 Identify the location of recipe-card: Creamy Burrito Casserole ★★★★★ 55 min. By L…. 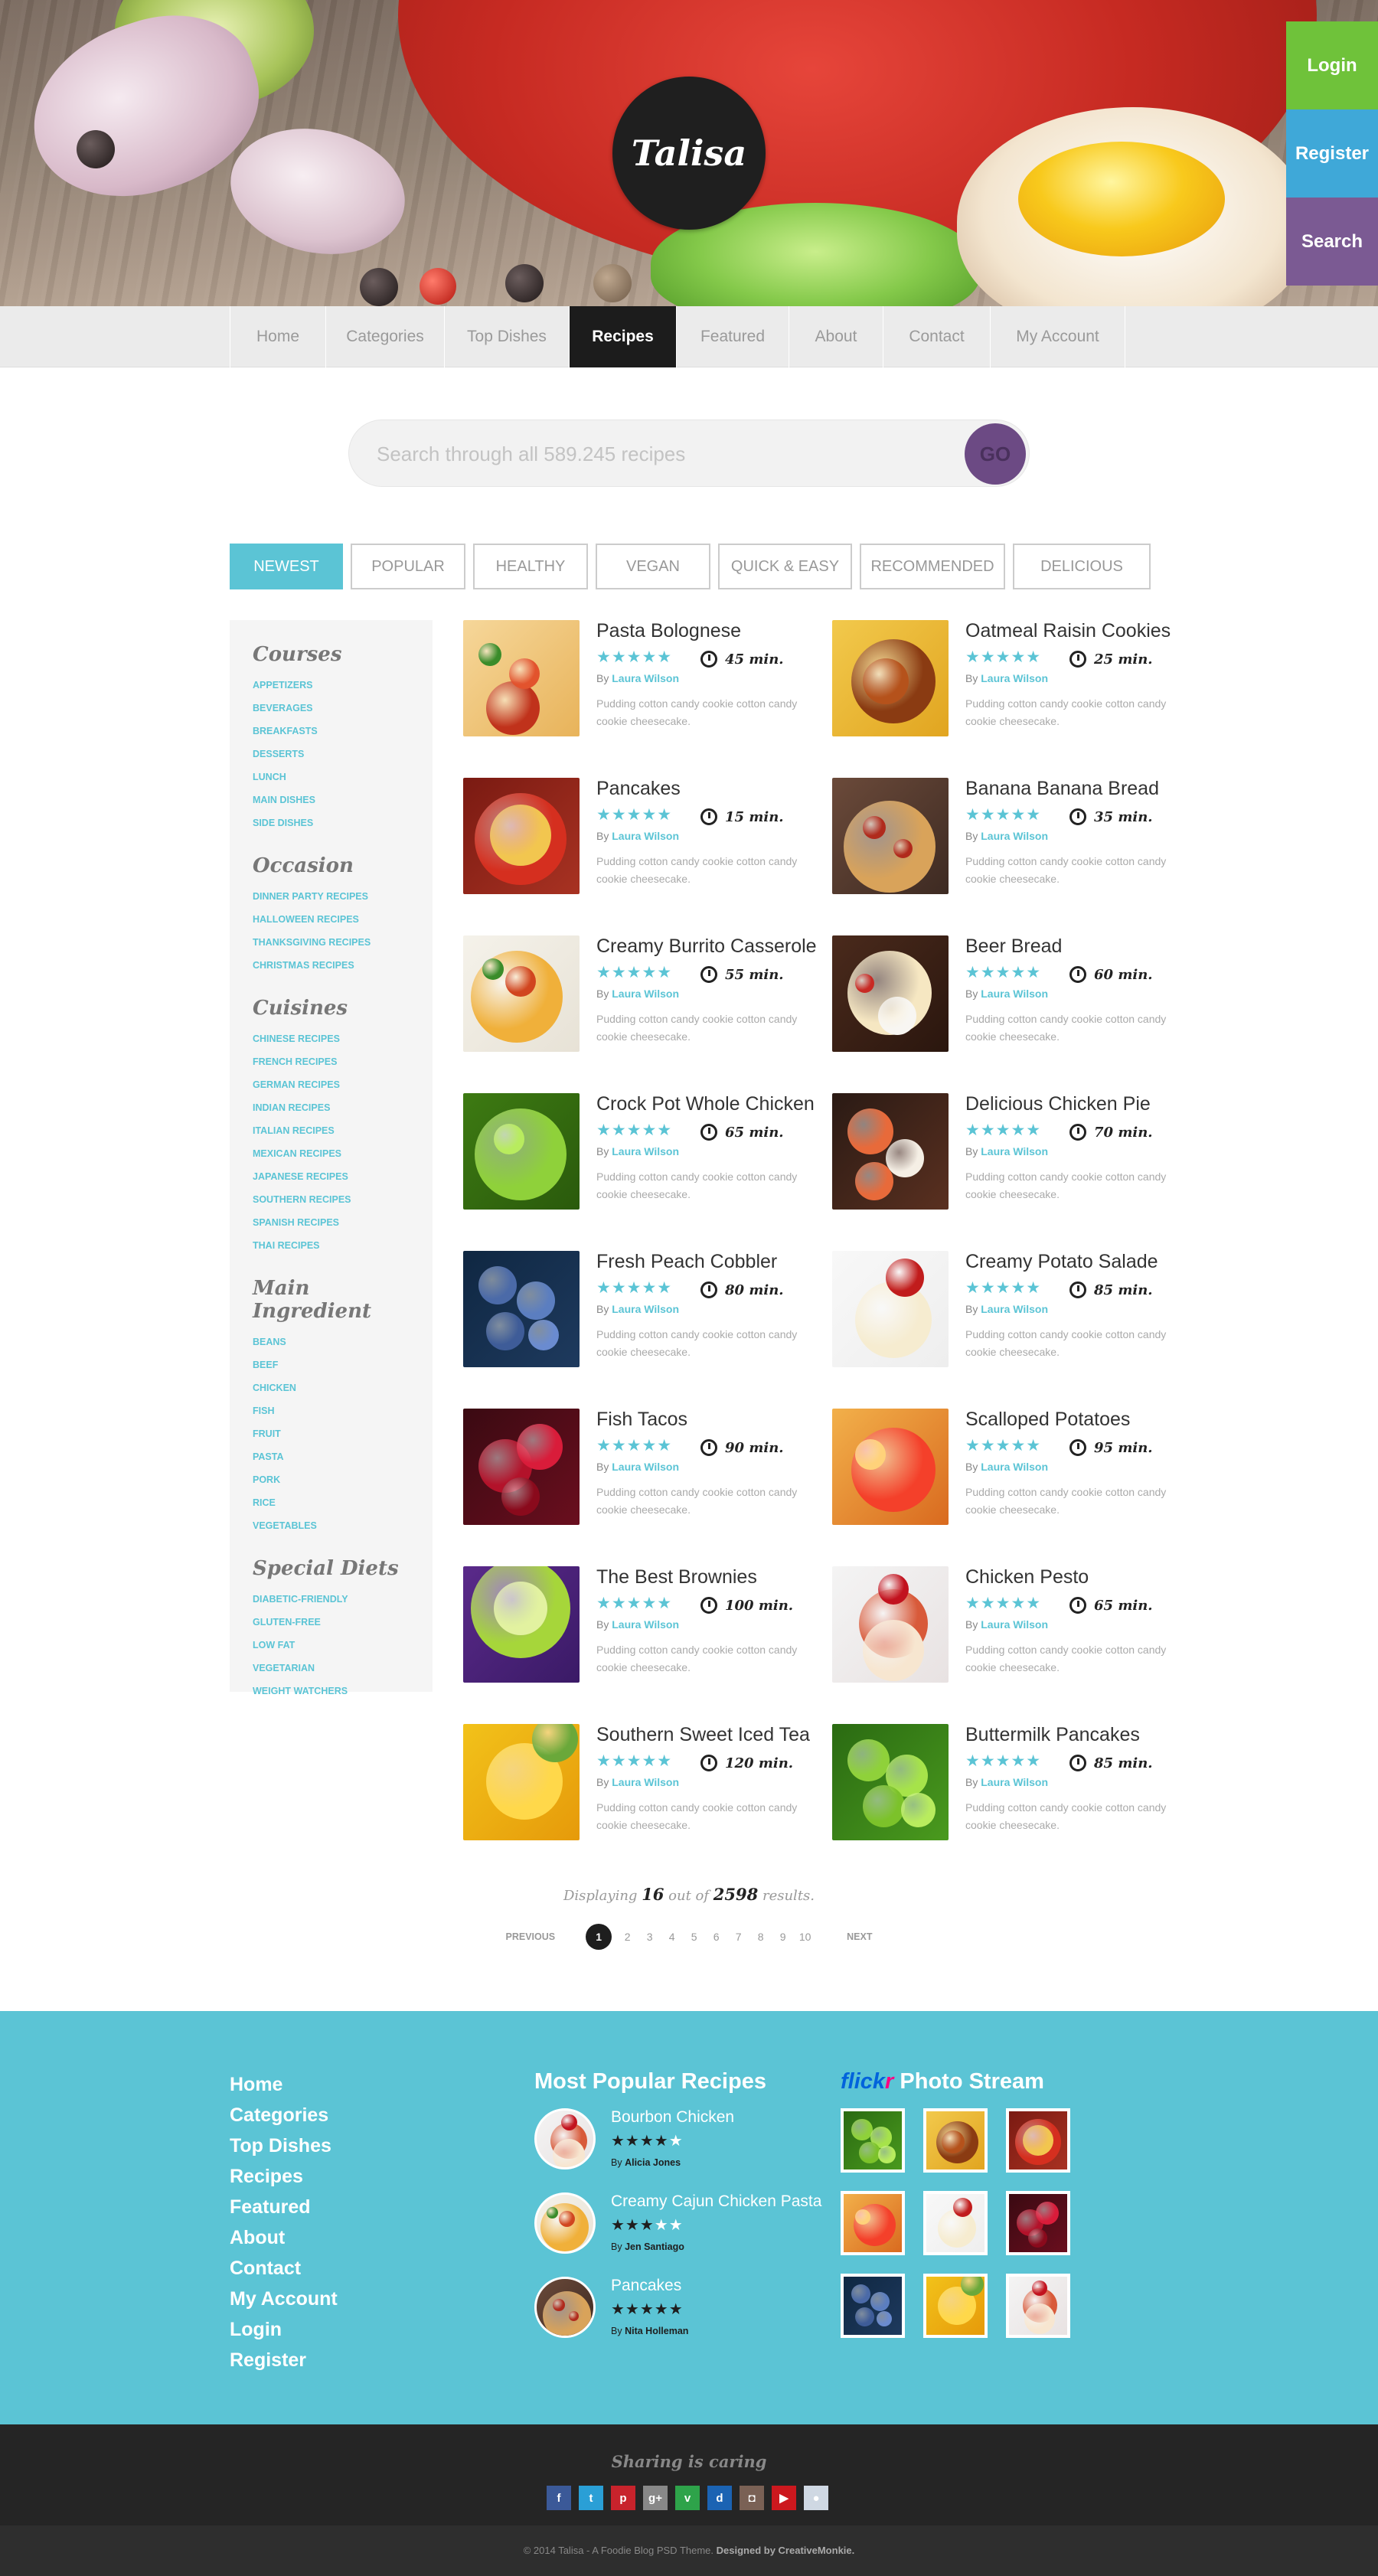
(640, 996).